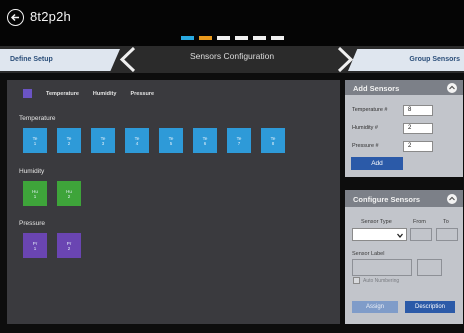  What do you see at coordinates (232, 23) in the screenshot?
I see `top-bar: 8t2p2h` at bounding box center [232, 23].